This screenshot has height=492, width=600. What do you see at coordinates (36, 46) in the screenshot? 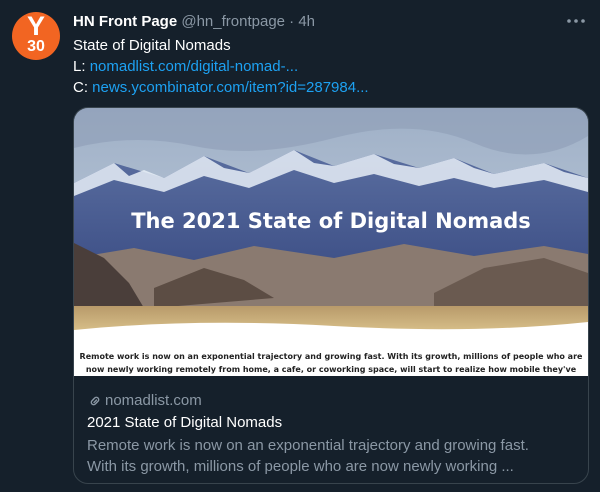
I see `avatar-number: 30` at bounding box center [36, 46].